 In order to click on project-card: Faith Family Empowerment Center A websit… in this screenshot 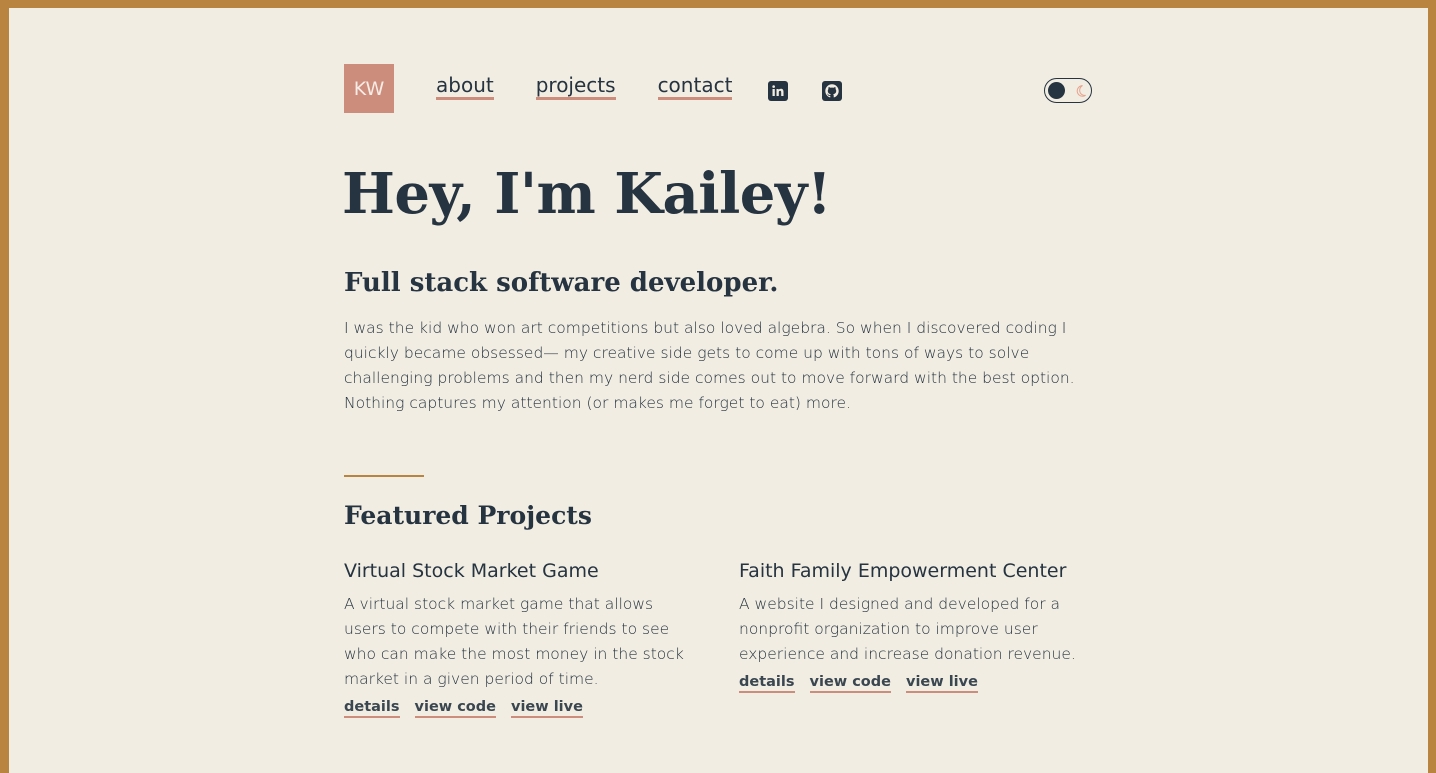, I will do `click(914, 626)`.